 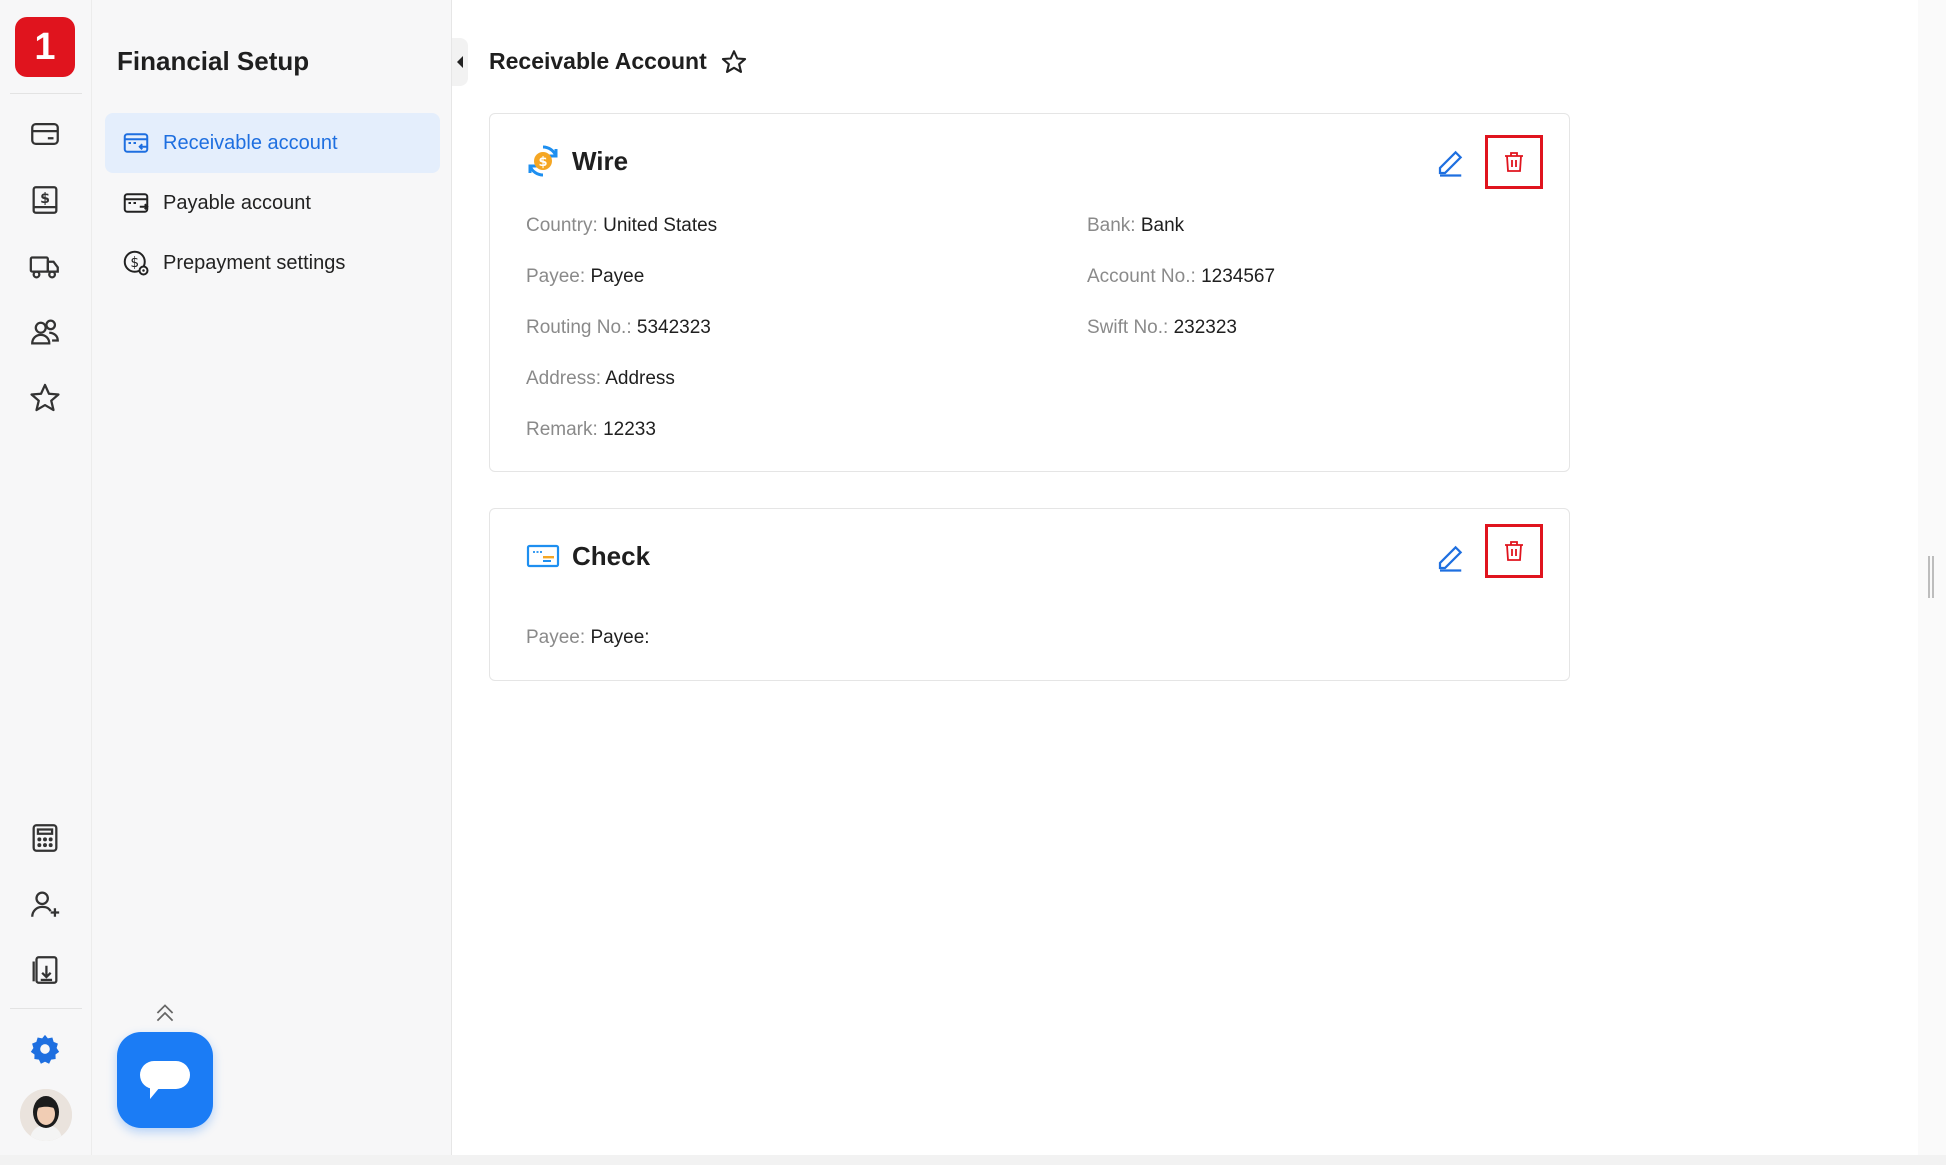 I want to click on add-user-icon, so click(x=45, y=904).